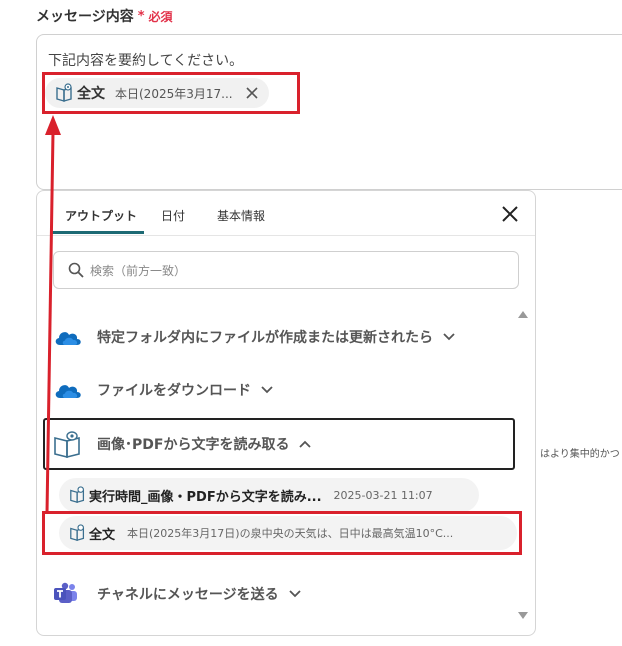  What do you see at coordinates (193, 445) in the screenshot?
I see `section-label: 画像･PDFから文字を読み取る` at bounding box center [193, 445].